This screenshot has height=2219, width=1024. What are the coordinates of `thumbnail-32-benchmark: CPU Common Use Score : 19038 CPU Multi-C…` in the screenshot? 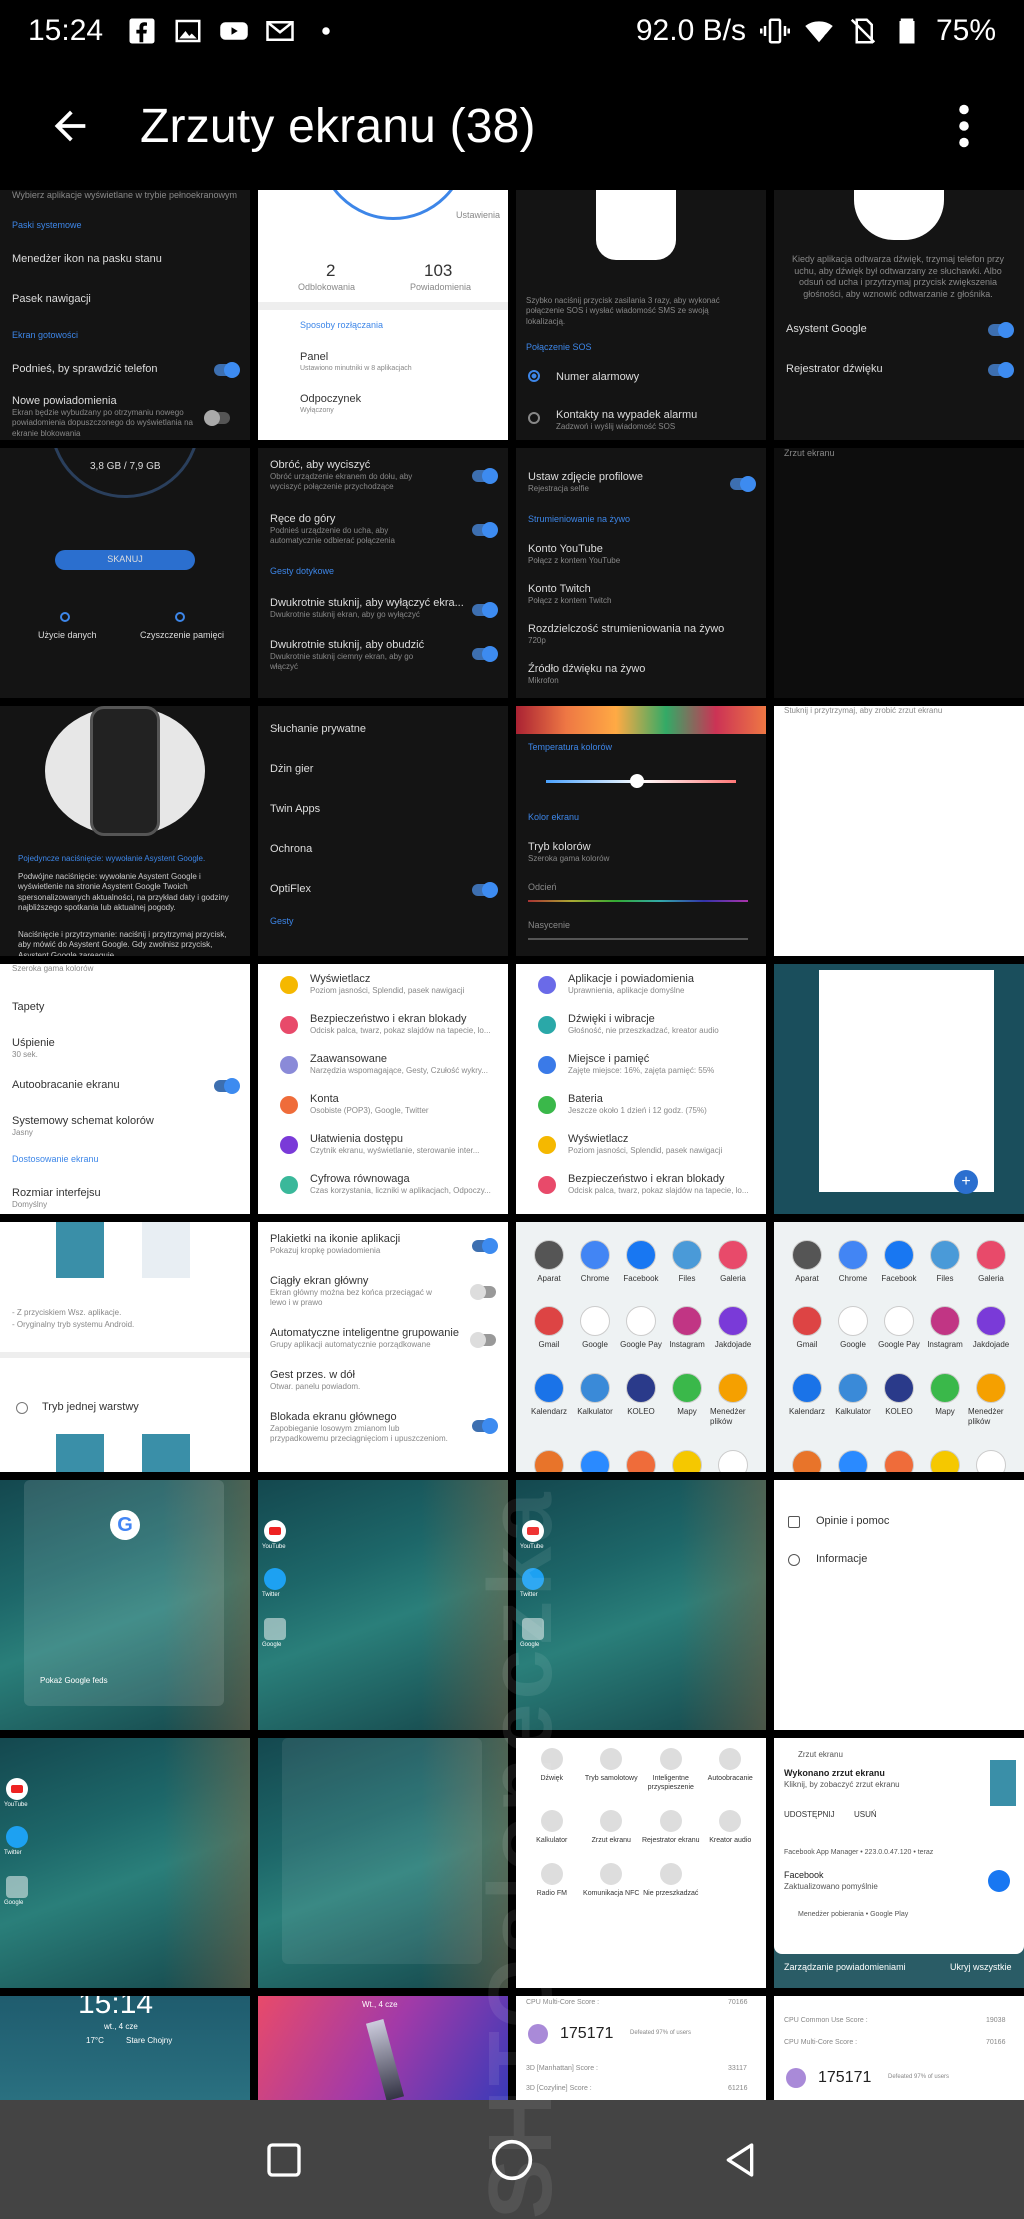 It's located at (899, 2048).